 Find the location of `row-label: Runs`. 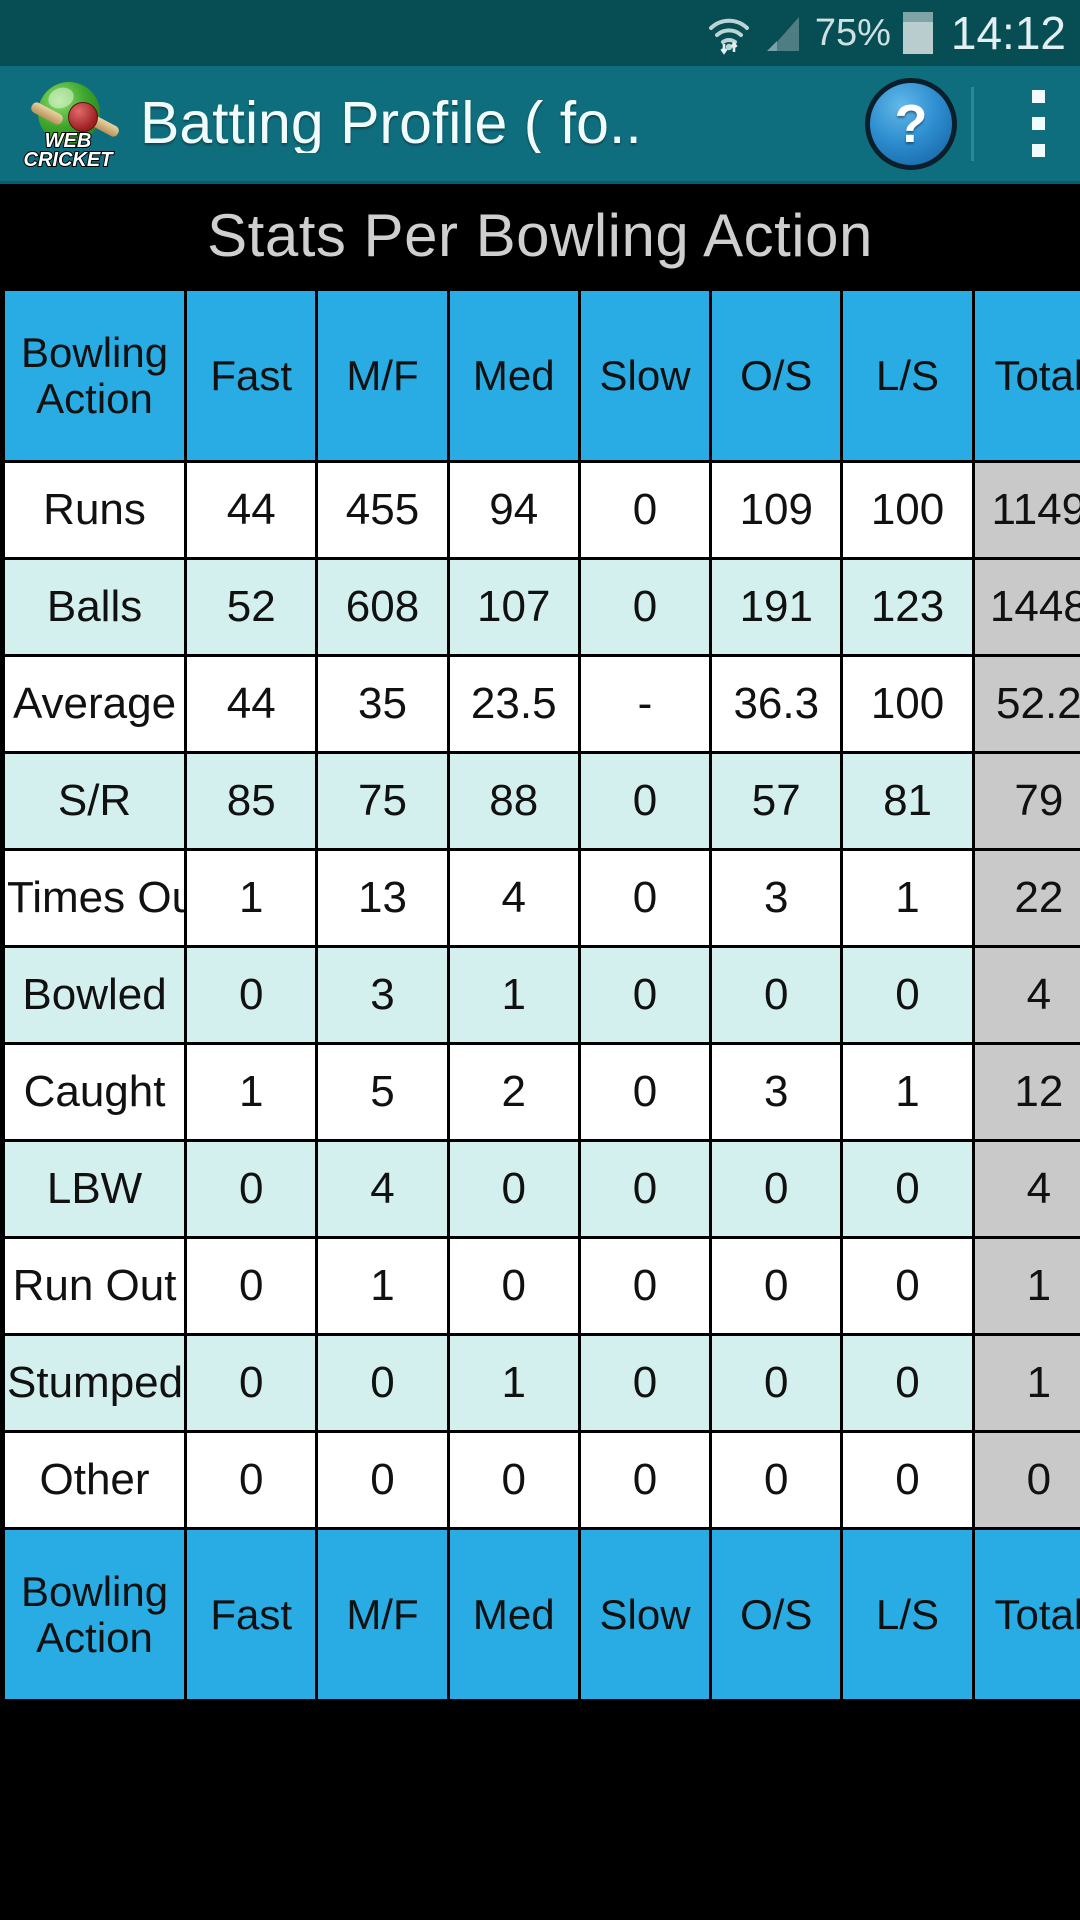

row-label: Runs is located at coordinates (94, 510).